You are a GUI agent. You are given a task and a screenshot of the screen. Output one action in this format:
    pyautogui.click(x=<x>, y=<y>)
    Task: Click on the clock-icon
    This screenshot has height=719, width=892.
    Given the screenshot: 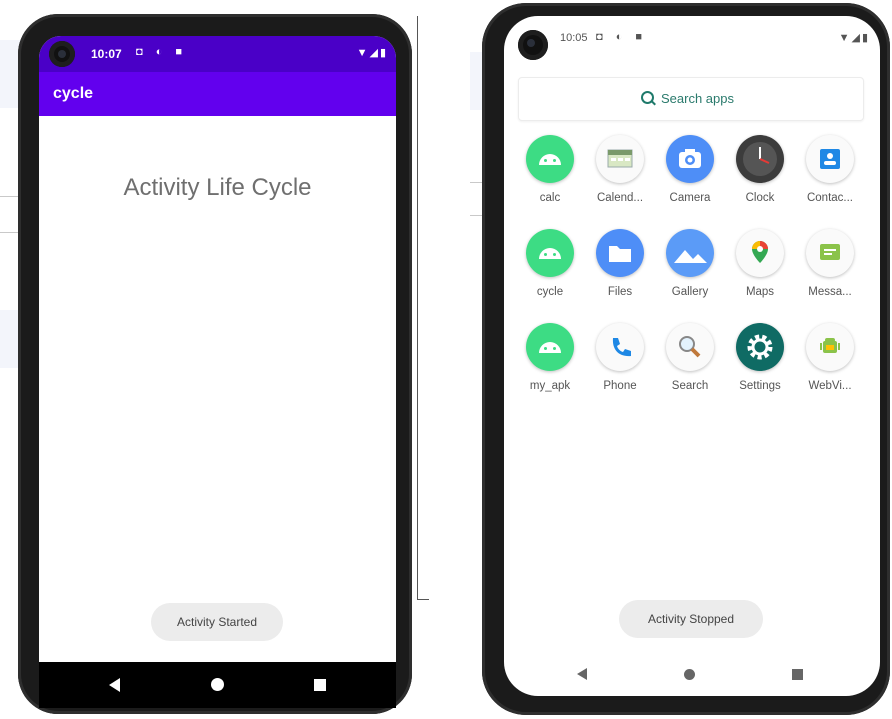 What is the action you would take?
    pyautogui.click(x=760, y=159)
    